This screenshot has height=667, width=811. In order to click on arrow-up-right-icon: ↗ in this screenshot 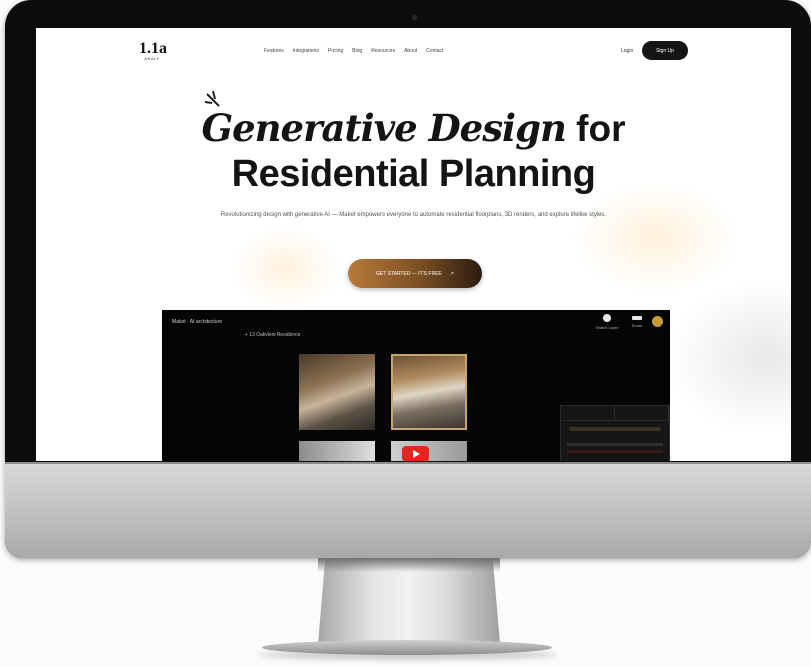, I will do `click(451, 273)`.